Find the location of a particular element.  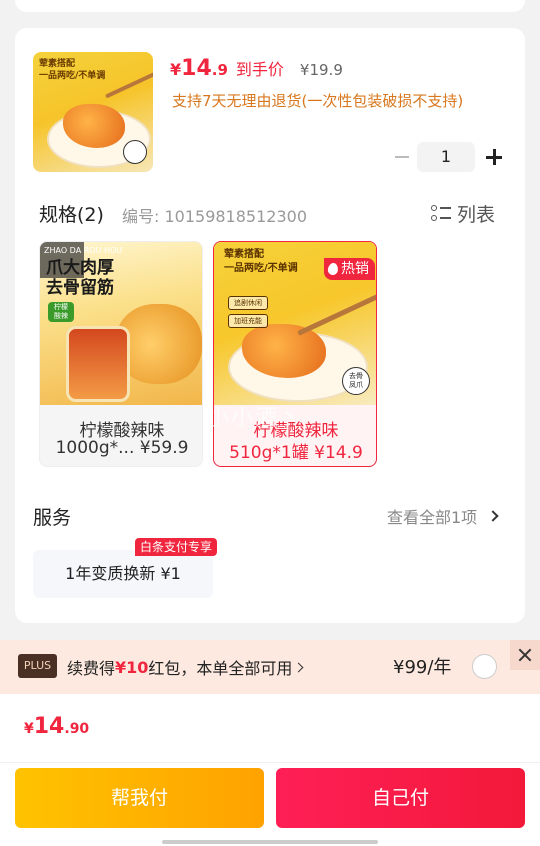

deal-price: ¥14.9 is located at coordinates (199, 68).